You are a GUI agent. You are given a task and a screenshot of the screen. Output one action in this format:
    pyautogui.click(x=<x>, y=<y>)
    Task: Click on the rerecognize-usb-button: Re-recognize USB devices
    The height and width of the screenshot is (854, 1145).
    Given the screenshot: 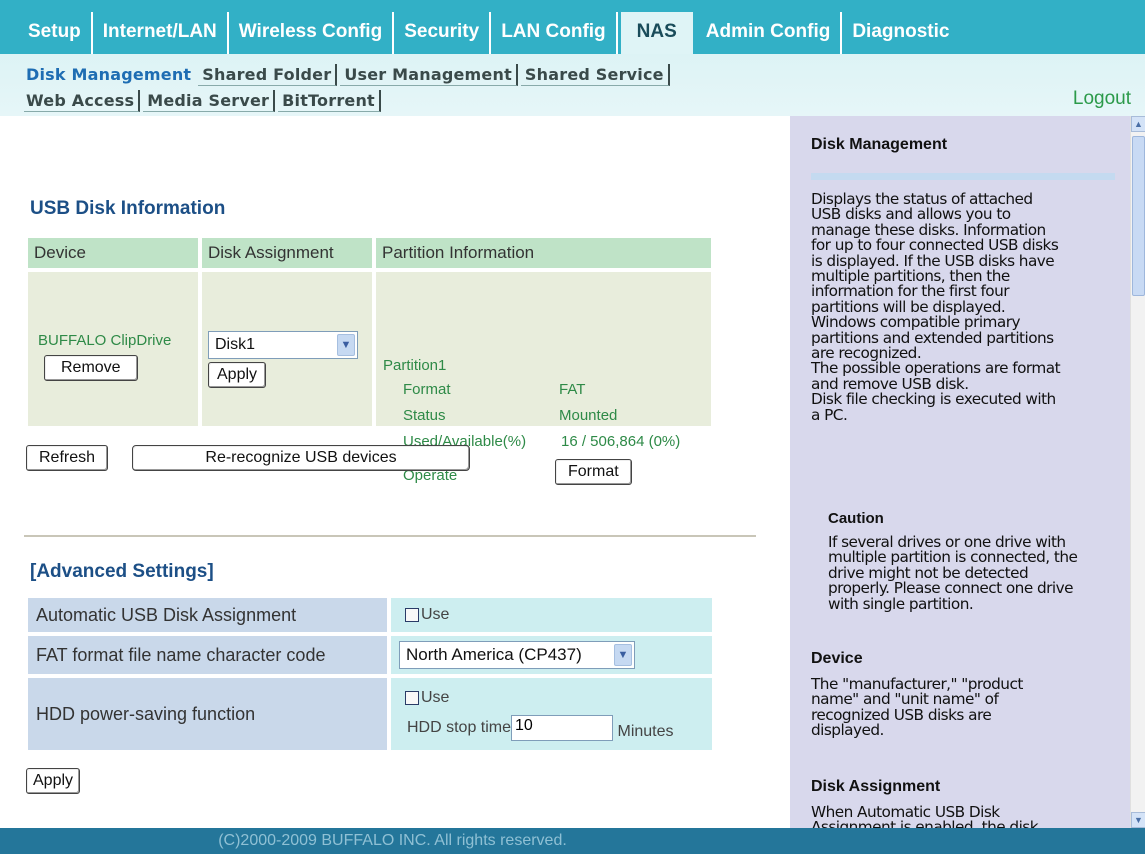 What is the action you would take?
    pyautogui.click(x=301, y=458)
    